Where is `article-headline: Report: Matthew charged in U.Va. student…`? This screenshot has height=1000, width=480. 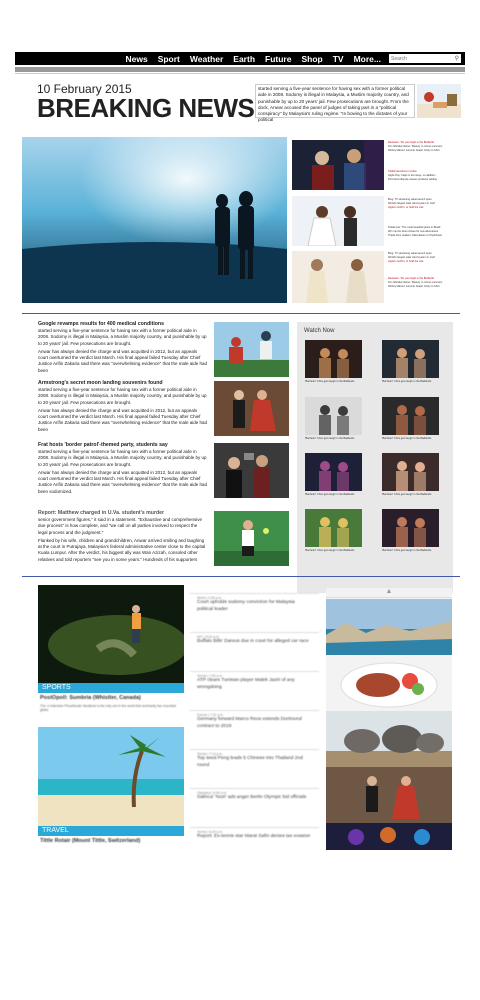 article-headline: Report: Matthew charged in U.Va. student… is located at coordinates (123, 513).